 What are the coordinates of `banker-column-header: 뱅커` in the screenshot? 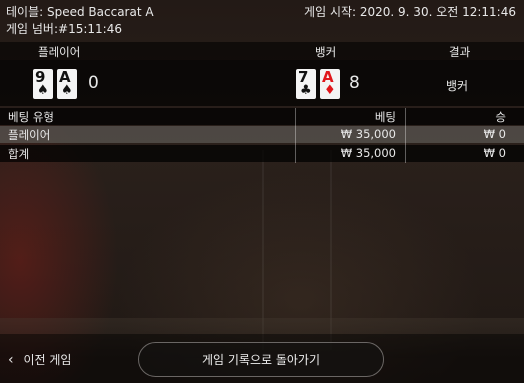 It's located at (326, 52).